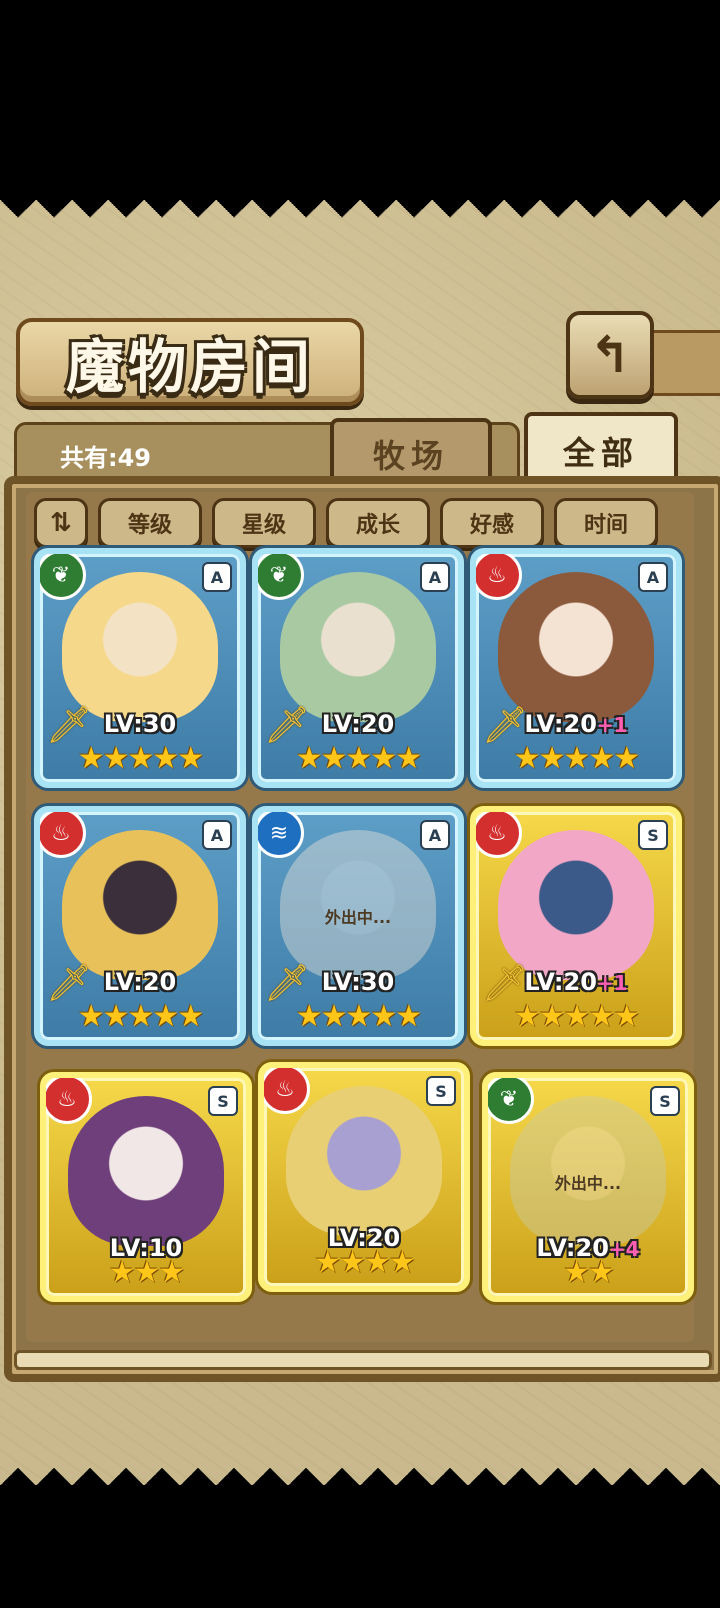 The image size is (720, 1608). I want to click on title-plate: 魔物房间, so click(190, 362).